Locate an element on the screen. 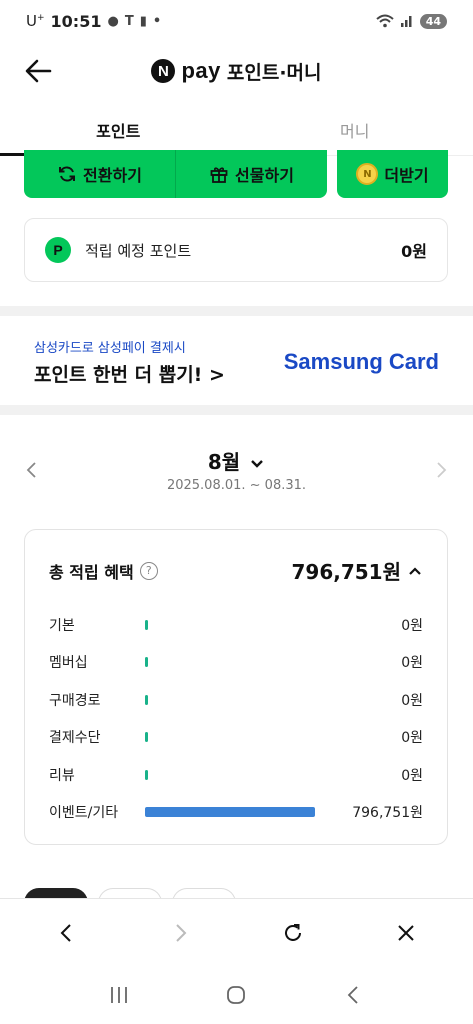  pending-points-label: 적립 예정 포인트 is located at coordinates (138, 250).